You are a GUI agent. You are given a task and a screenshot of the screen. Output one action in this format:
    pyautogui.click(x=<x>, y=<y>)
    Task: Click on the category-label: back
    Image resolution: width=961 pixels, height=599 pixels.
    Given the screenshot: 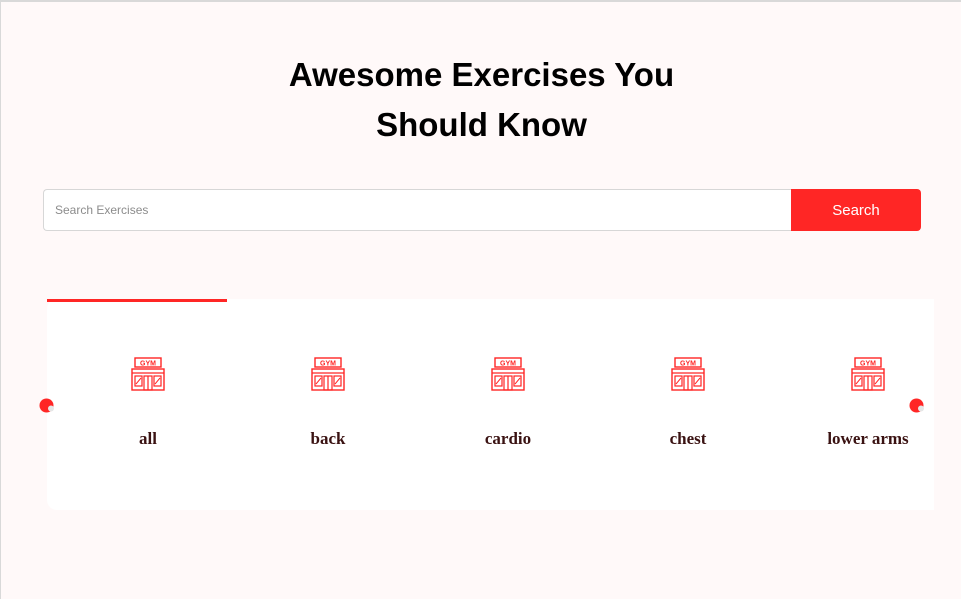 What is the action you would take?
    pyautogui.click(x=328, y=438)
    